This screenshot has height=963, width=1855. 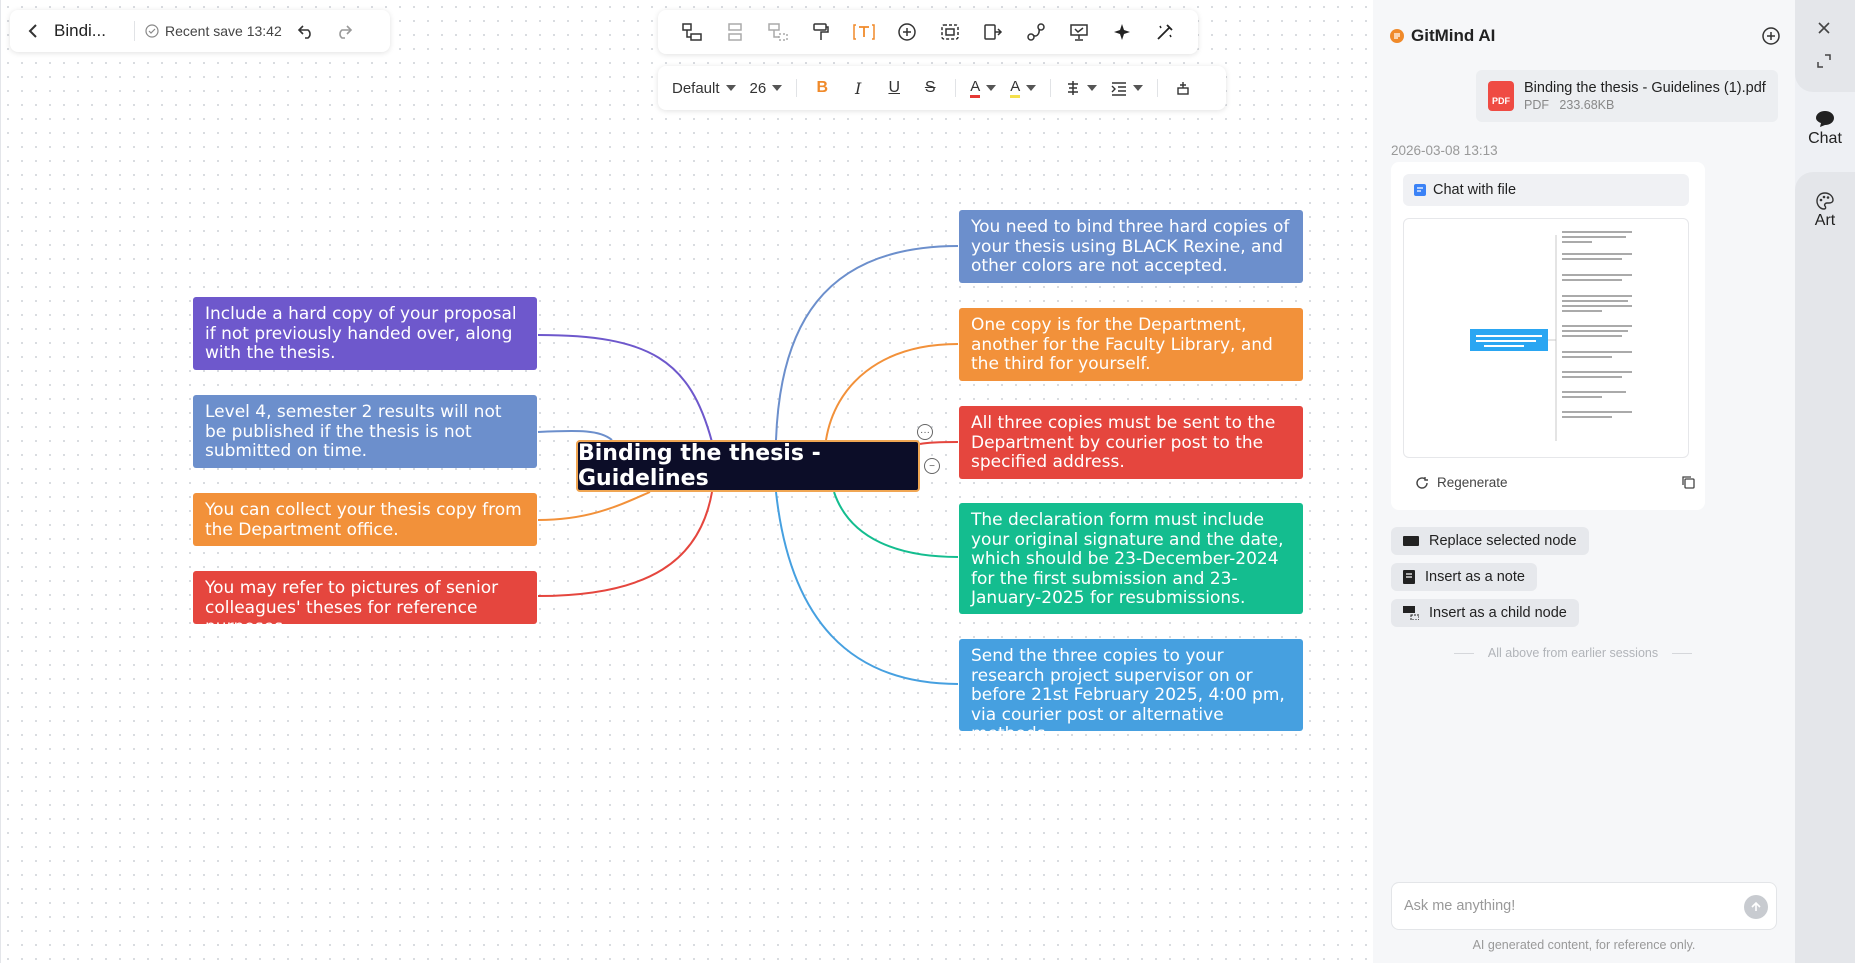 I want to click on font-style-select: Default, so click(x=704, y=88).